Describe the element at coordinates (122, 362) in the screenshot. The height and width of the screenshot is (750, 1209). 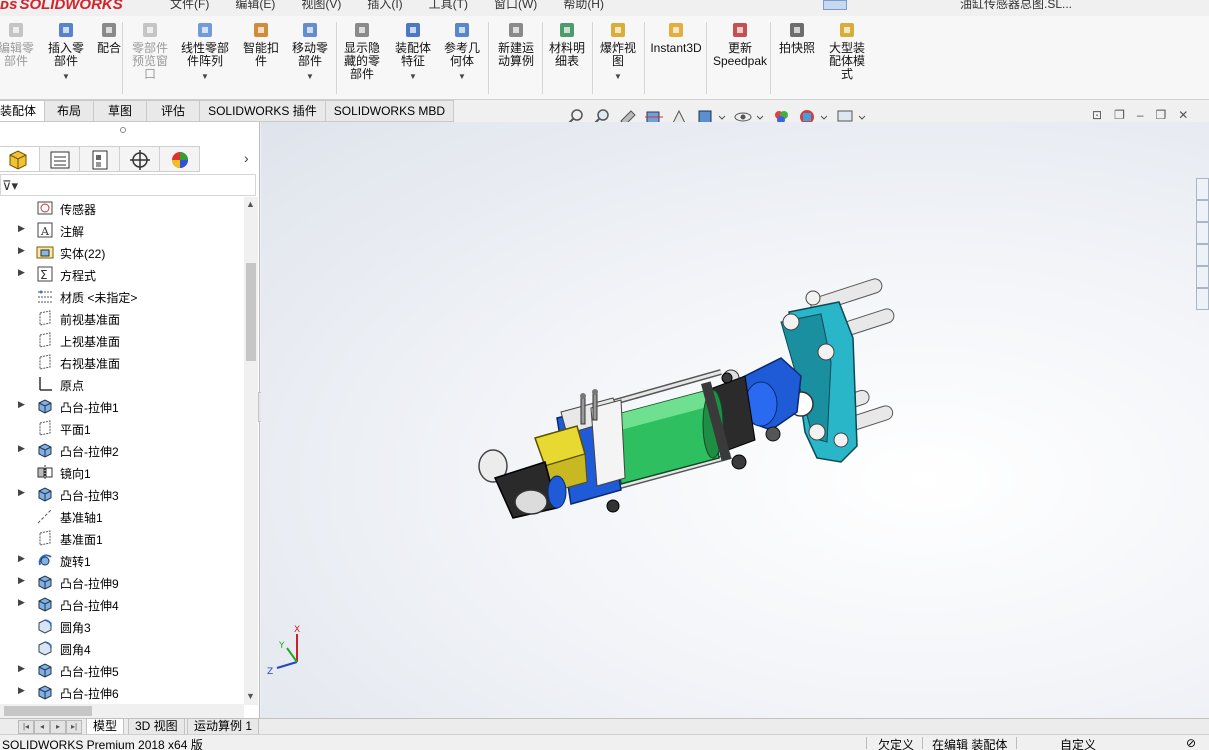
I see `tree-node: 右视基准面` at that location.